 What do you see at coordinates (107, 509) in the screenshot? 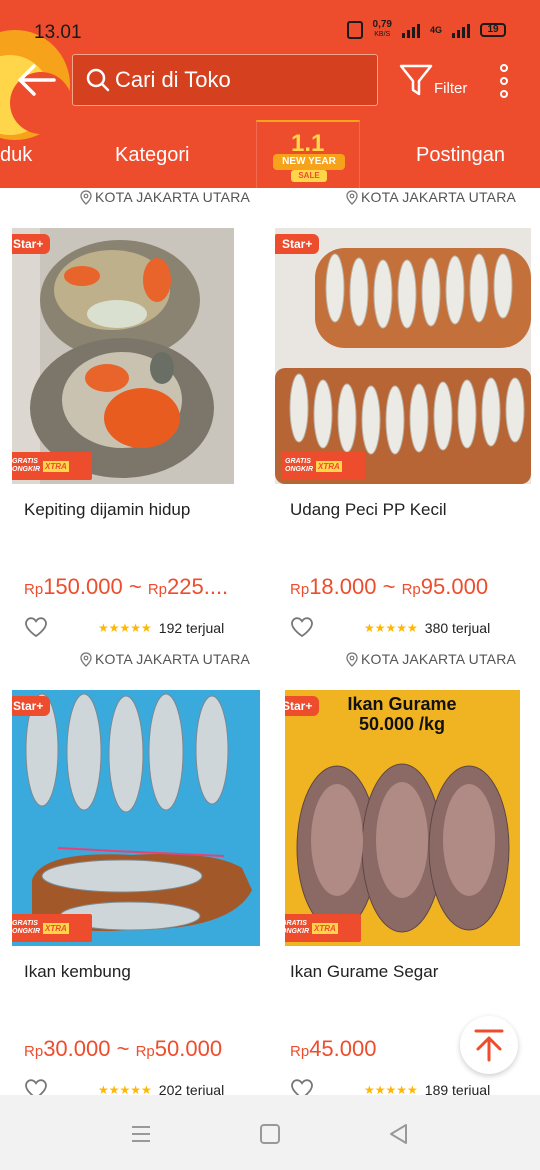
I see `product-name: Kepiting dijamin hidup` at bounding box center [107, 509].